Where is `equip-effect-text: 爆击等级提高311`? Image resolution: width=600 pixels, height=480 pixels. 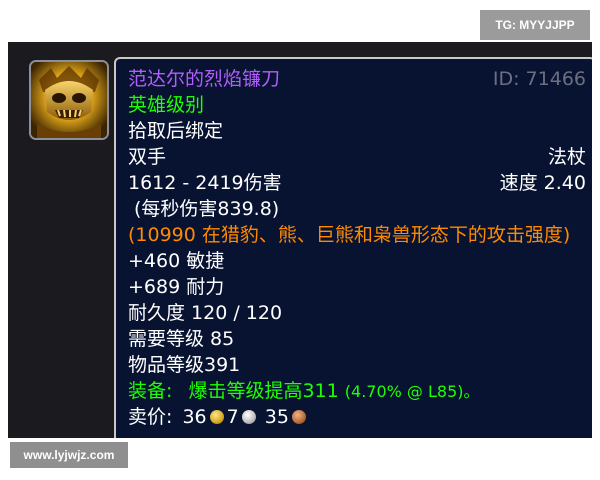 equip-effect-text: 爆击等级提高311 is located at coordinates (263, 391).